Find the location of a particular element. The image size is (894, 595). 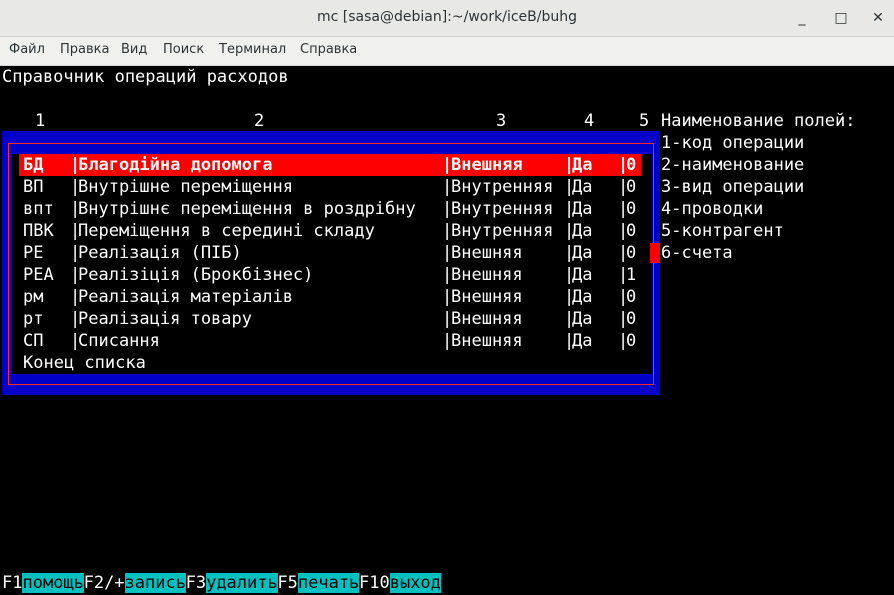

menu-view: Вид is located at coordinates (134, 49).